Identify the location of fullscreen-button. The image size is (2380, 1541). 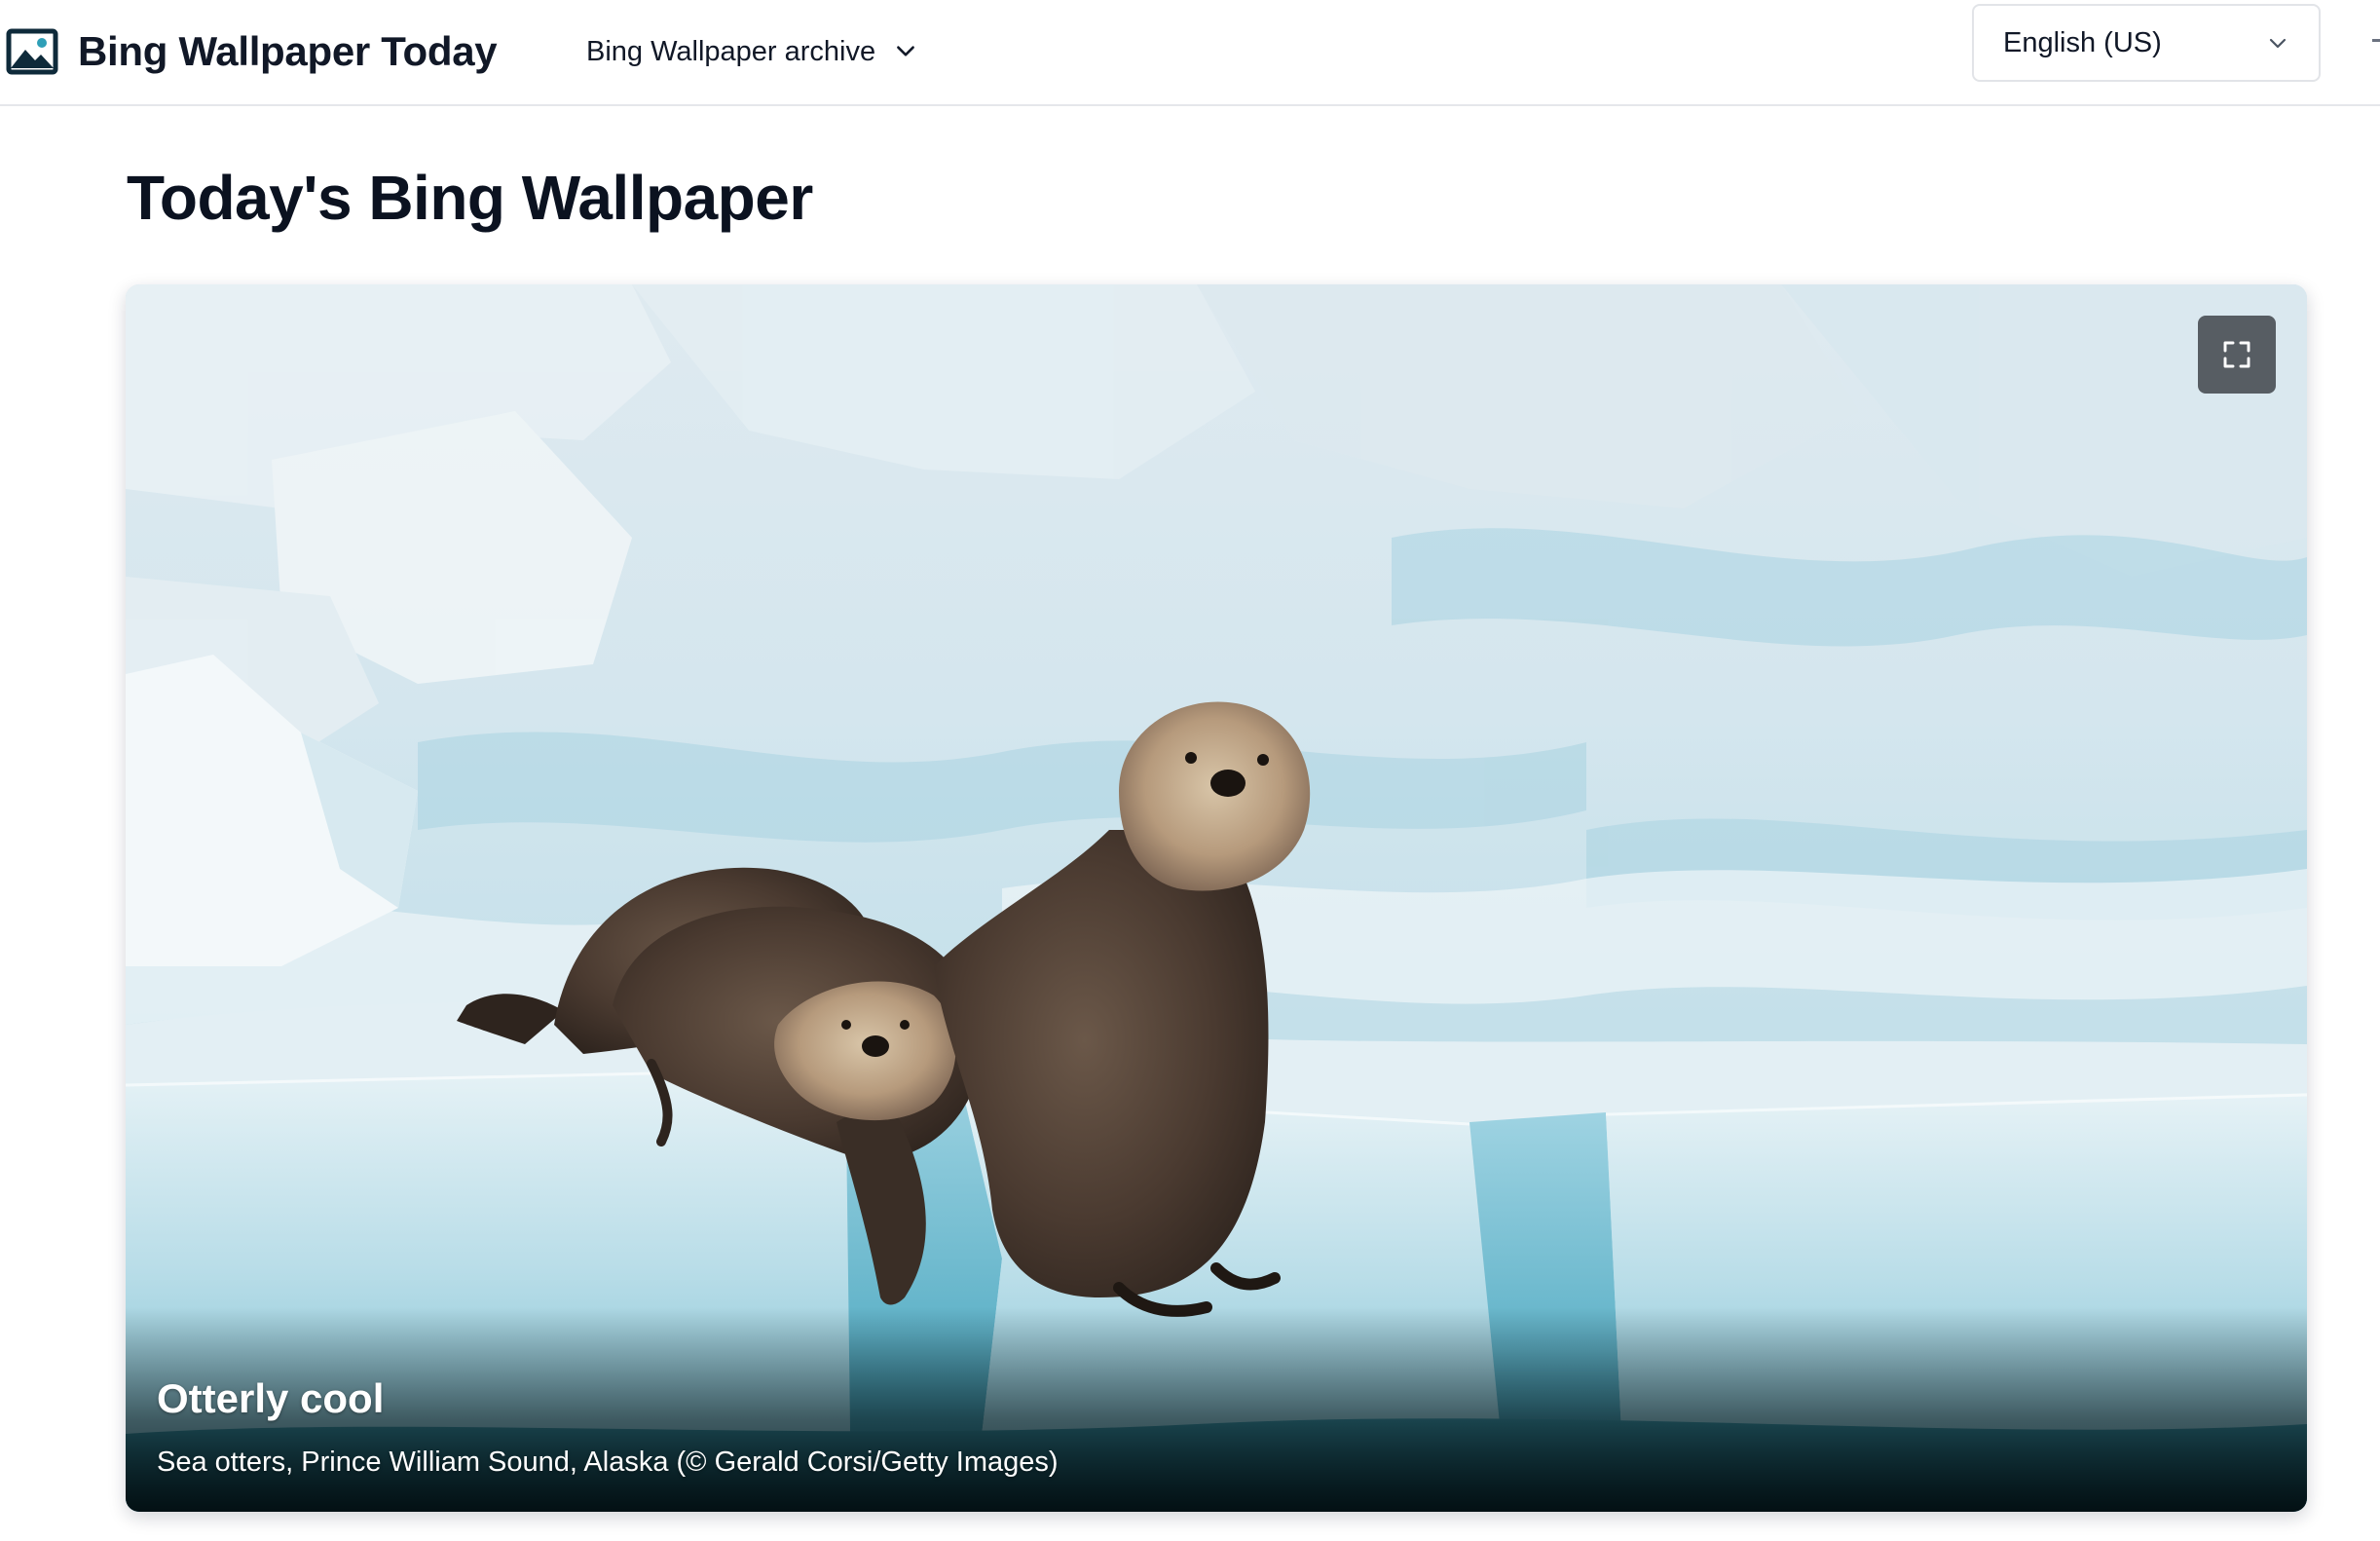
(2237, 355).